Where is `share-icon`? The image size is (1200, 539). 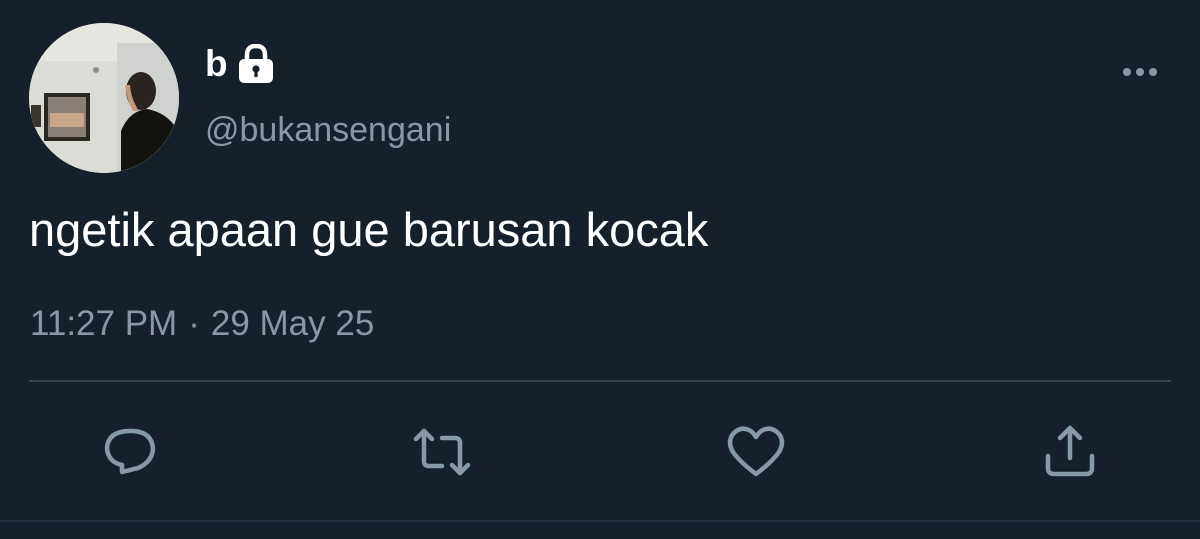
share-icon is located at coordinates (1070, 452).